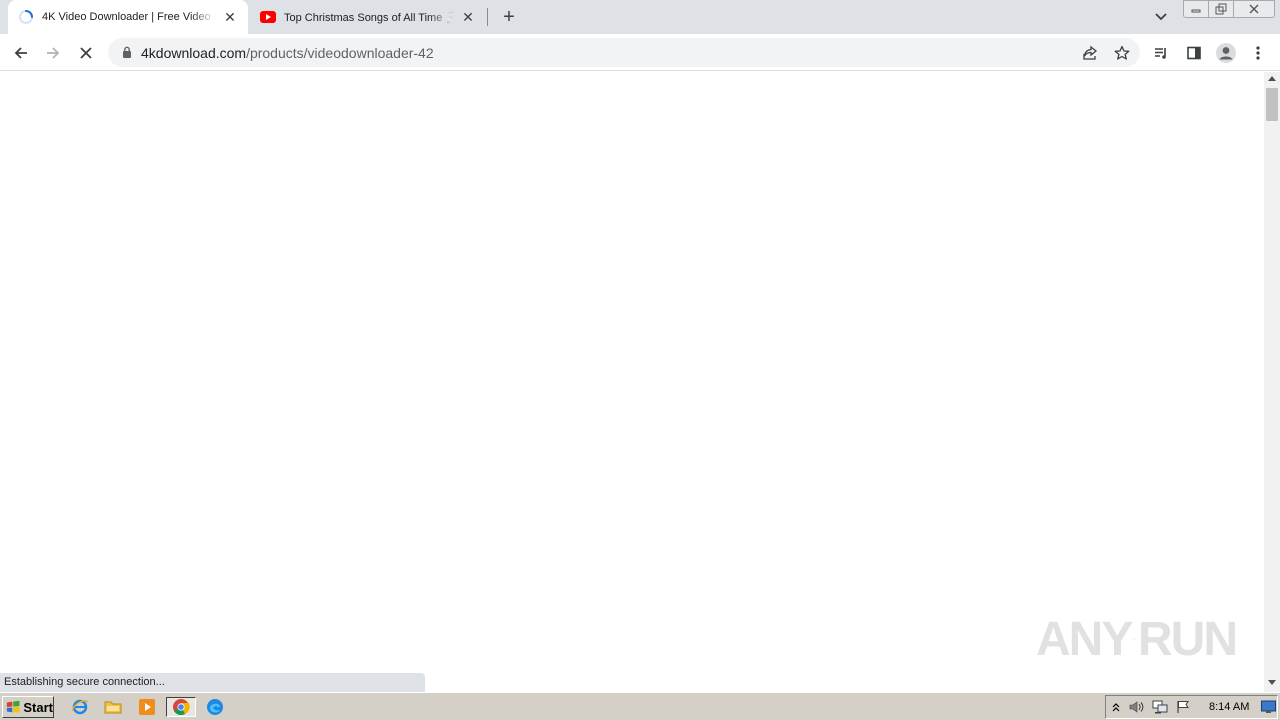 The width and height of the screenshot is (1280, 720). What do you see at coordinates (1160, 707) in the screenshot?
I see `network-icon` at bounding box center [1160, 707].